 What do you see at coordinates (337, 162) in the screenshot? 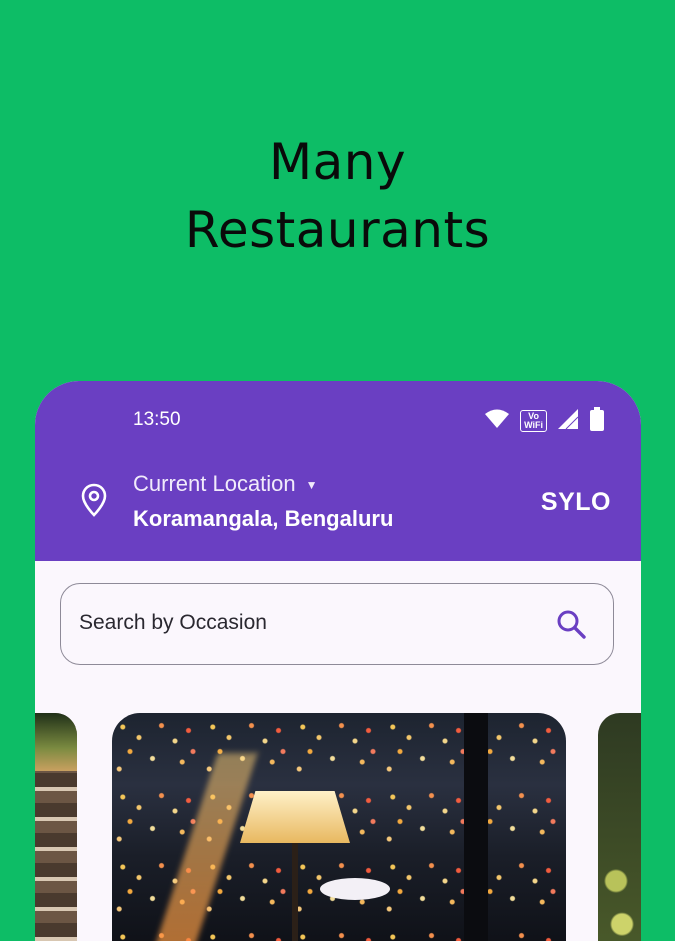
I see `promo-title-line-1: Many` at bounding box center [337, 162].